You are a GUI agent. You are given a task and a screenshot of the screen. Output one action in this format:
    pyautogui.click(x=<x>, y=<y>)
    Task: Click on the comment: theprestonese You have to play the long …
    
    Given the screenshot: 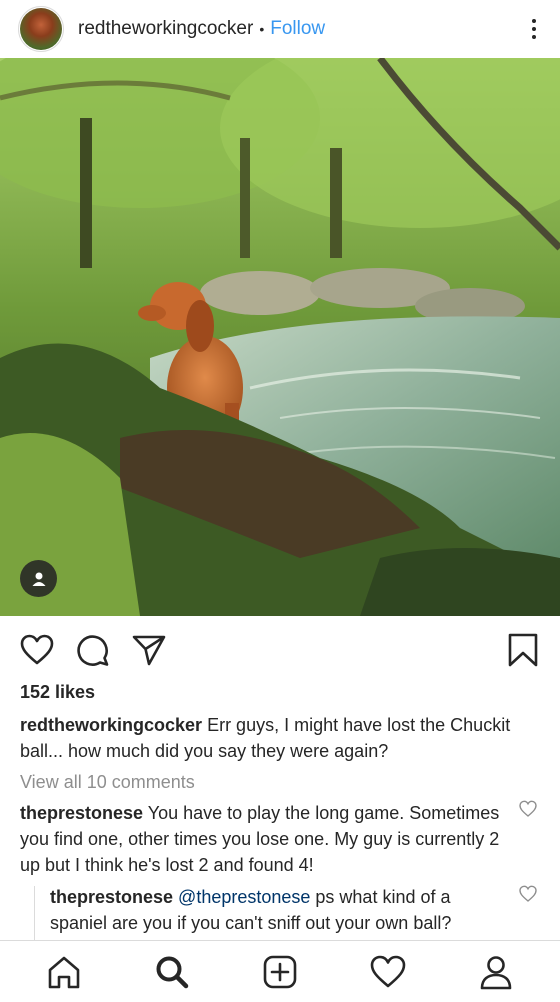 What is the action you would take?
    pyautogui.click(x=260, y=839)
    